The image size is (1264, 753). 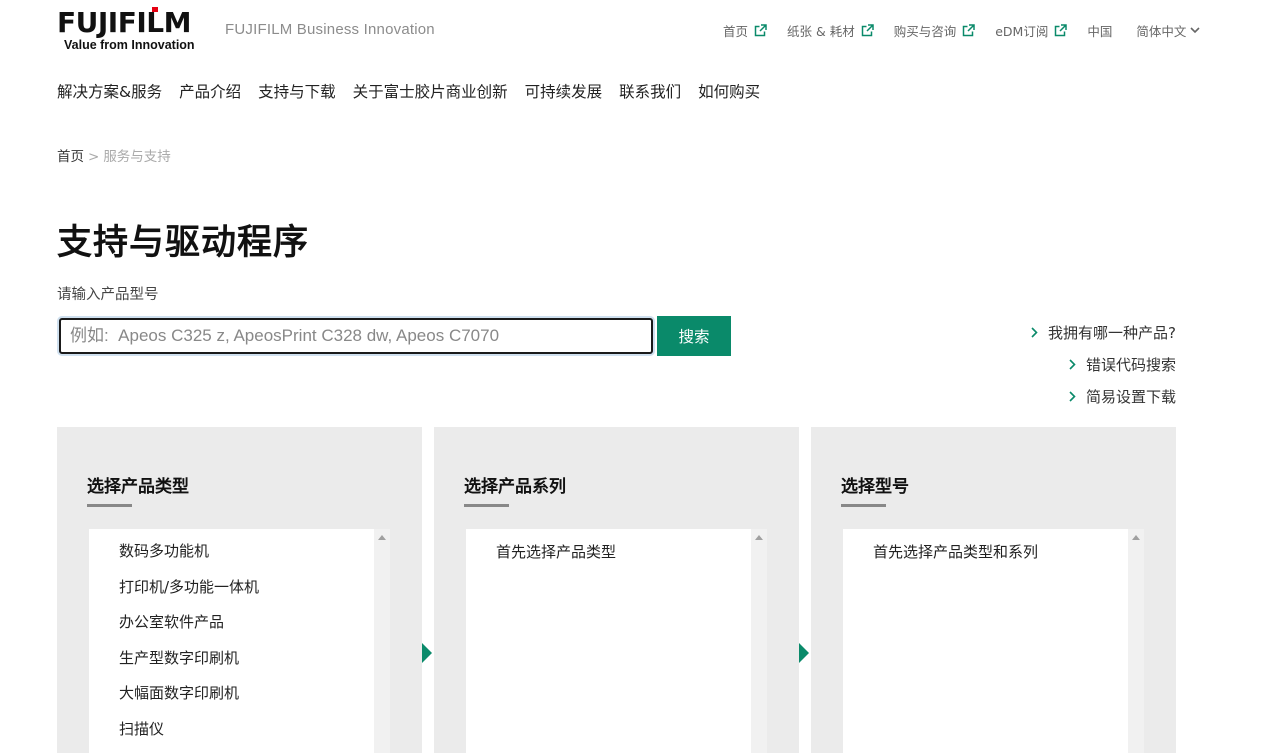 I want to click on chevron-down-icon, so click(x=1195, y=30).